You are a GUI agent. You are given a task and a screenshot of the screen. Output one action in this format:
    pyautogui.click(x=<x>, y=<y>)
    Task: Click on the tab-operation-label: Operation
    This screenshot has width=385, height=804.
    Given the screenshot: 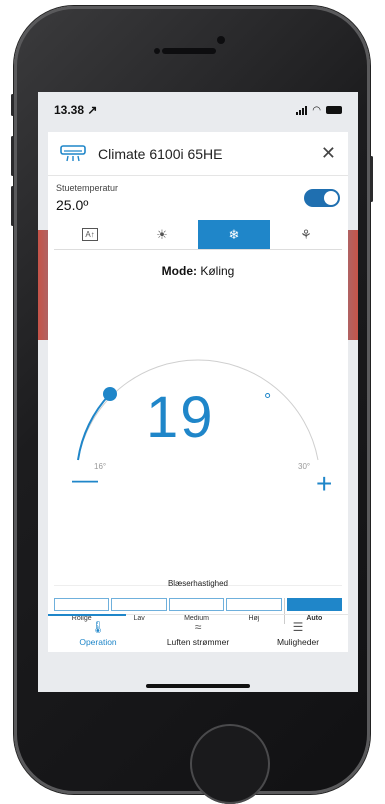 What is the action you would take?
    pyautogui.click(x=98, y=642)
    